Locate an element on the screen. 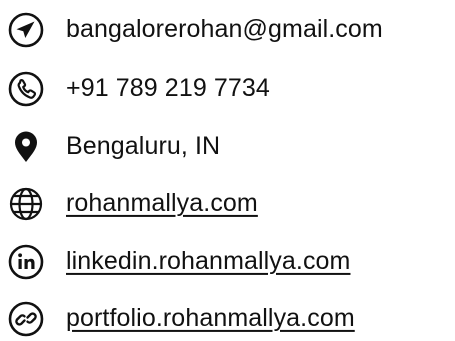 Image resolution: width=455 pixels, height=341 pixels. contact-portfolio: portfolio.rohanmallya.com is located at coordinates (227, 319).